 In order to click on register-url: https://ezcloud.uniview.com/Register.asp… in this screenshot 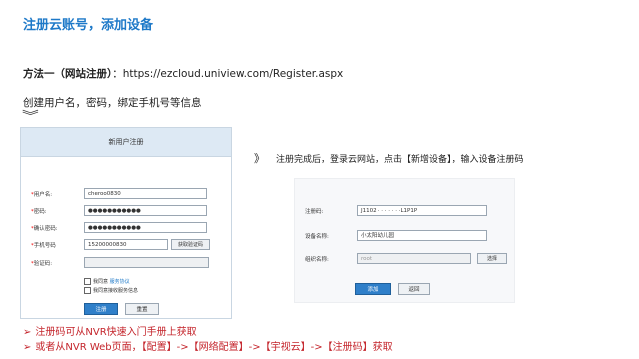, I will do `click(233, 74)`.